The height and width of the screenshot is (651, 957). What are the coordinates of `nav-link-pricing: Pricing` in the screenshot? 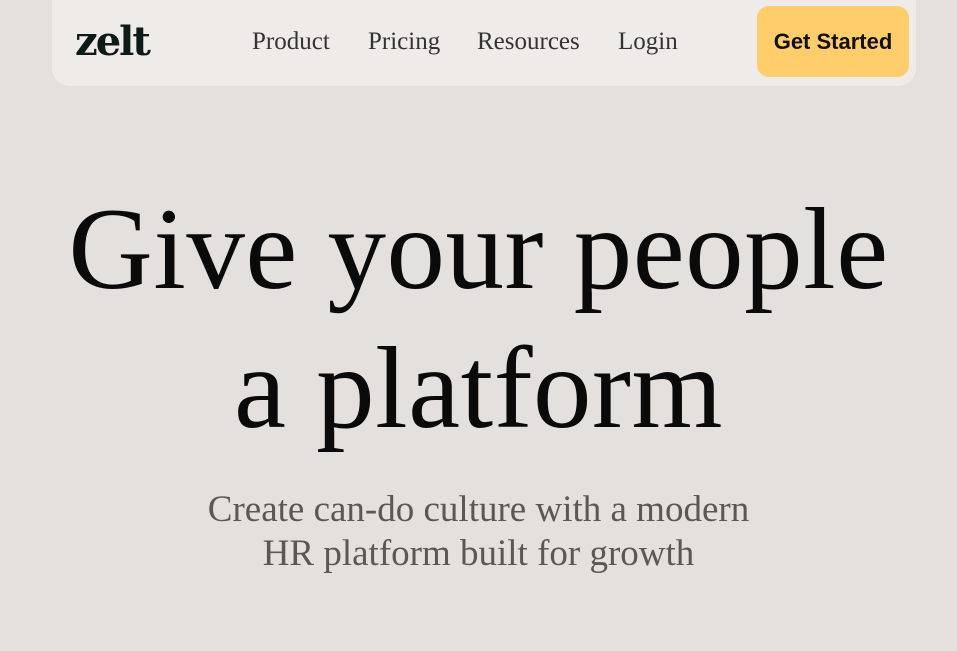 It's located at (404, 42).